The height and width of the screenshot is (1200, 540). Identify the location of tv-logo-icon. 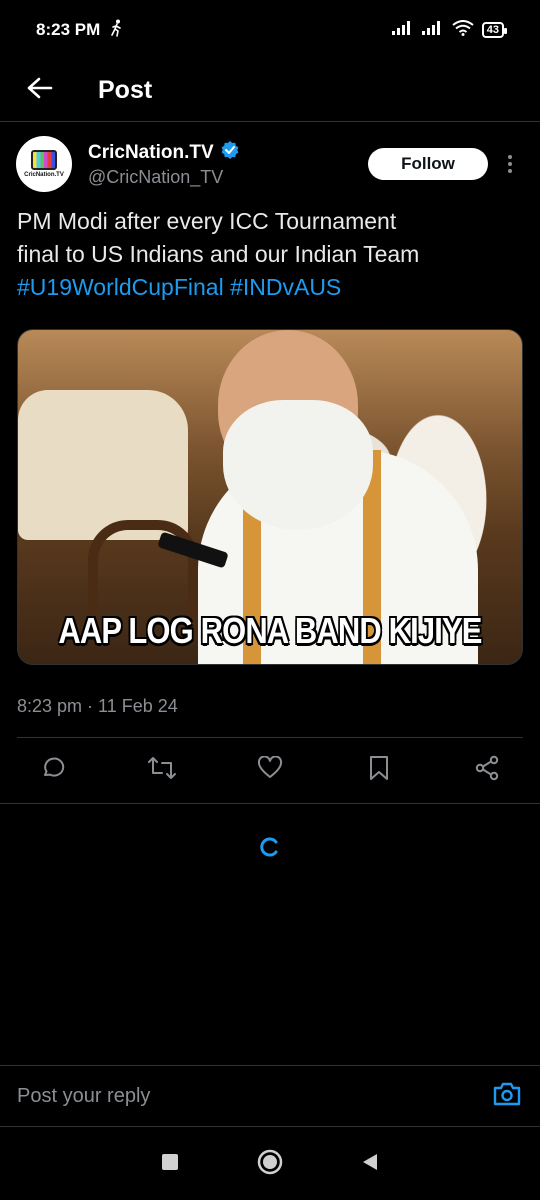
(44, 160).